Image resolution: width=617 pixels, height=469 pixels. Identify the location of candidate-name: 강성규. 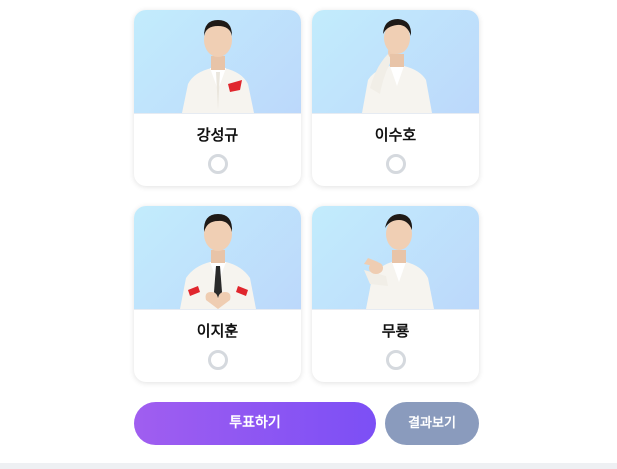
(217, 135).